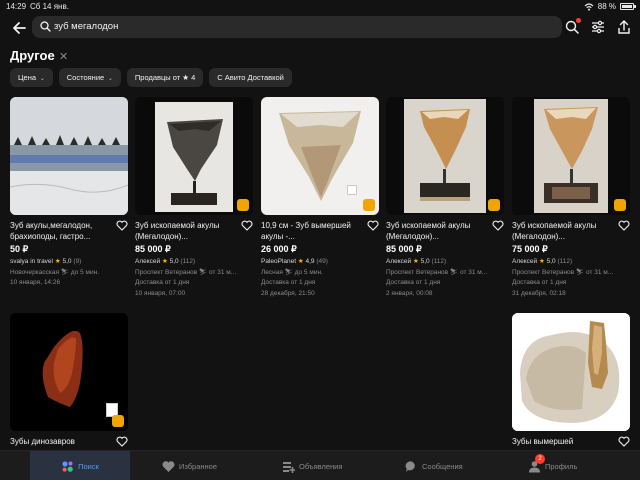  I want to click on notification-dot, so click(578, 20).